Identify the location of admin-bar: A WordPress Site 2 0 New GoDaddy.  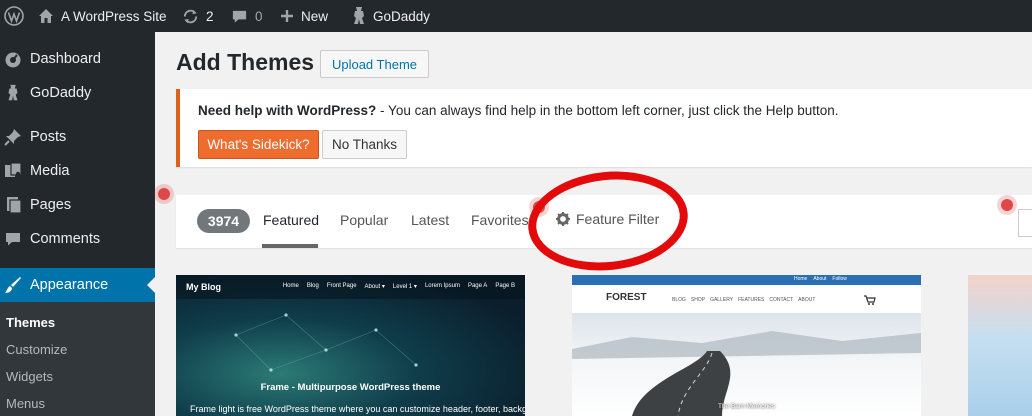
(516, 16).